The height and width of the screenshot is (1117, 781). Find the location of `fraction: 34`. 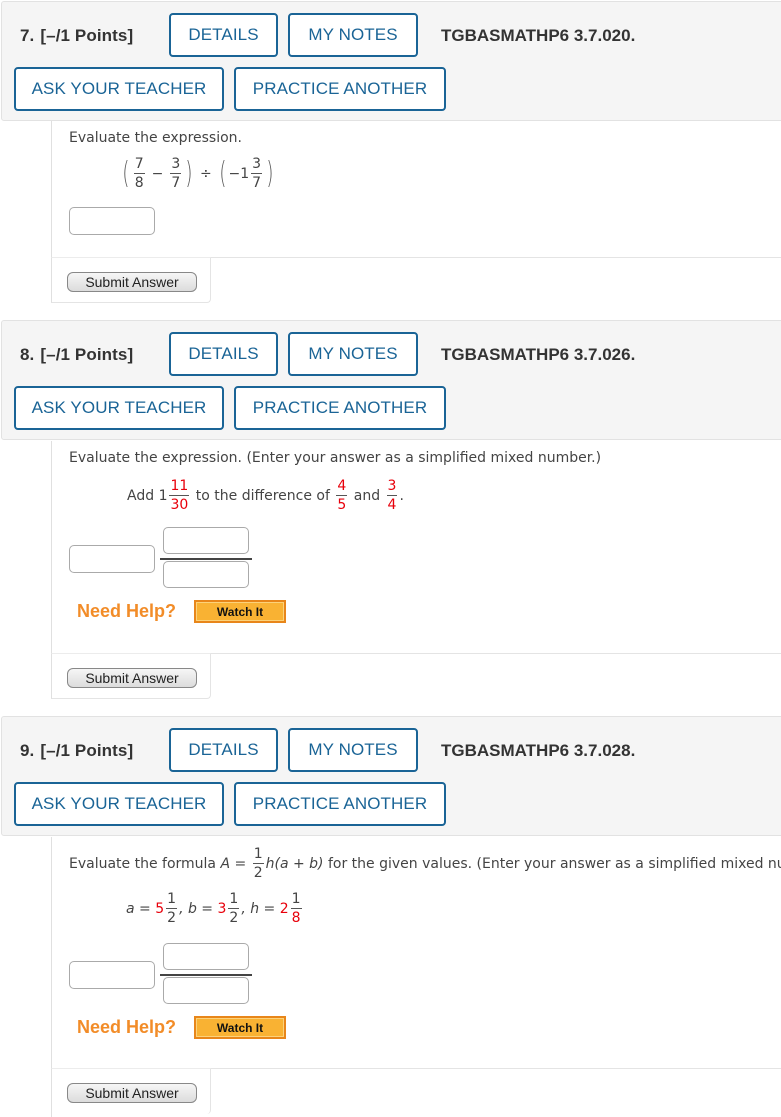

fraction: 34 is located at coordinates (392, 495).